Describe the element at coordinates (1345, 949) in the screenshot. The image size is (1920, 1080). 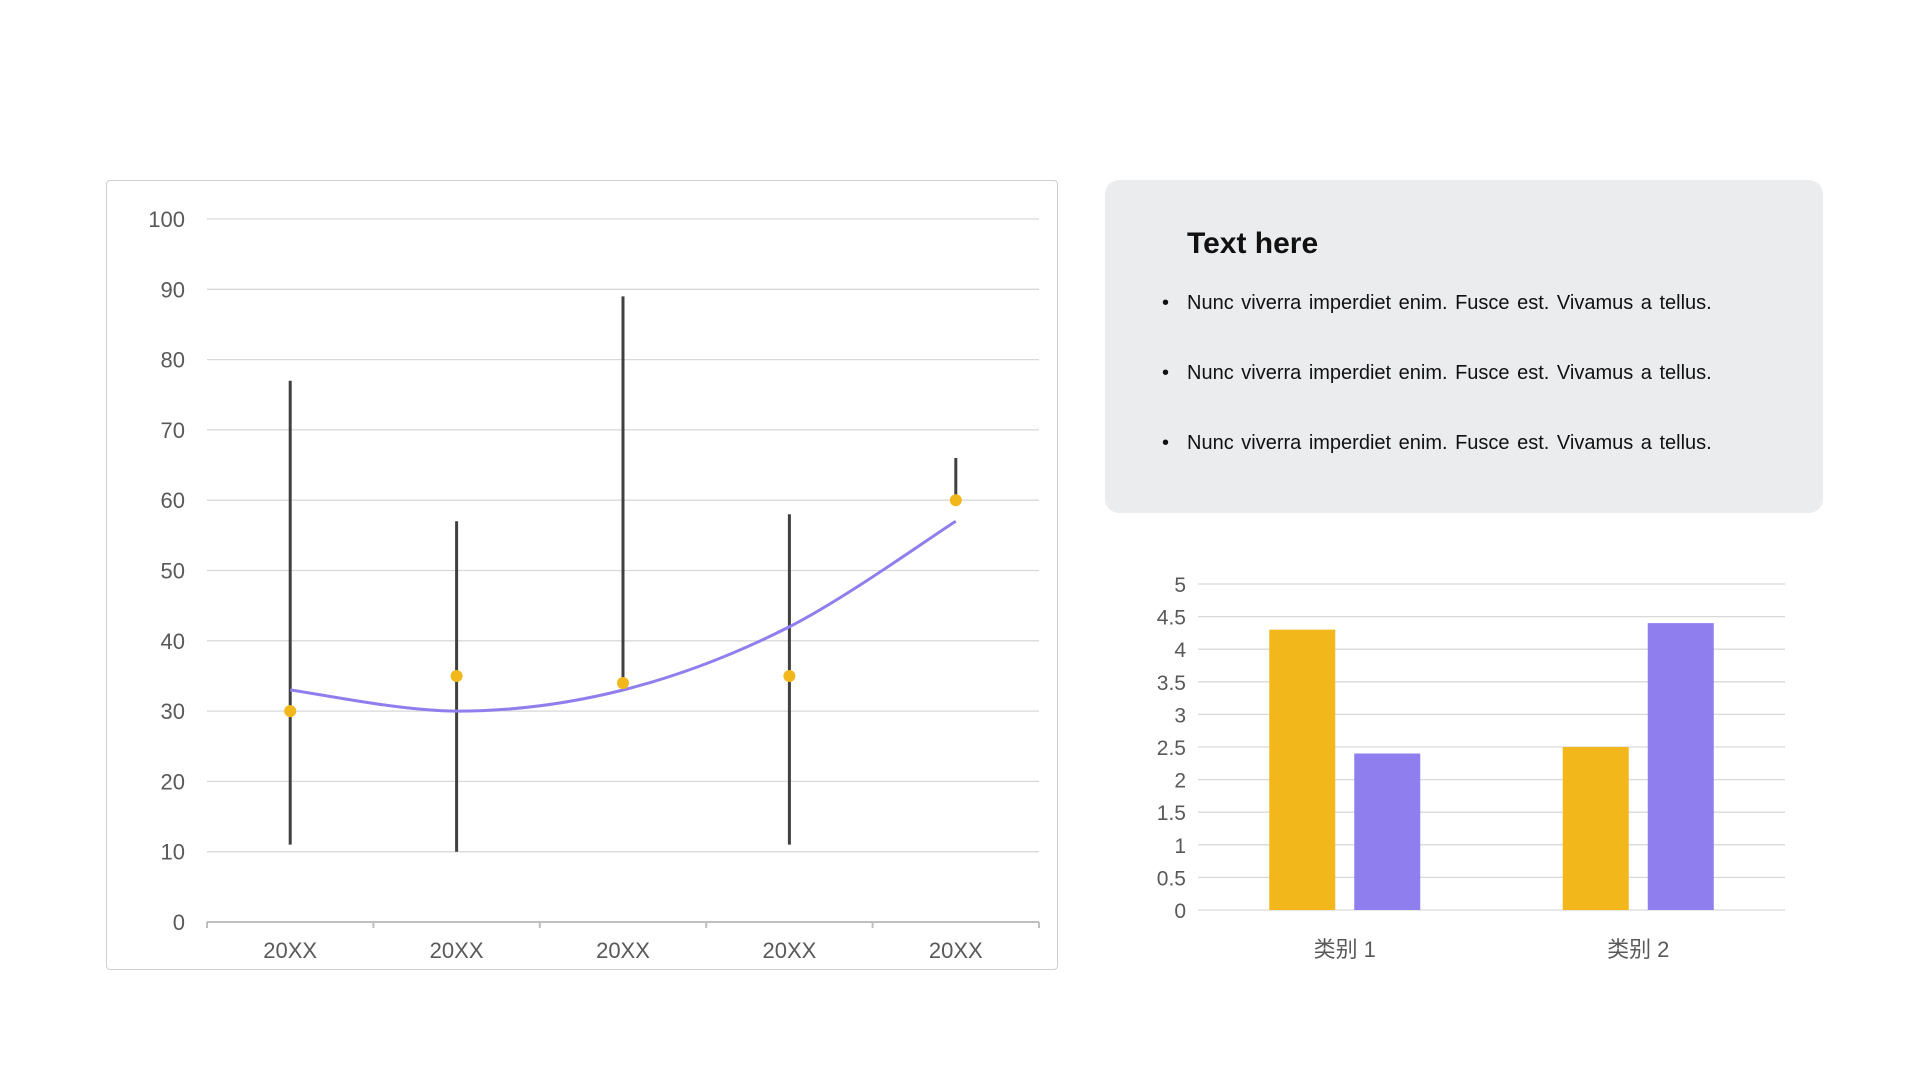
I see `x-tick-label: 类别 1` at that location.